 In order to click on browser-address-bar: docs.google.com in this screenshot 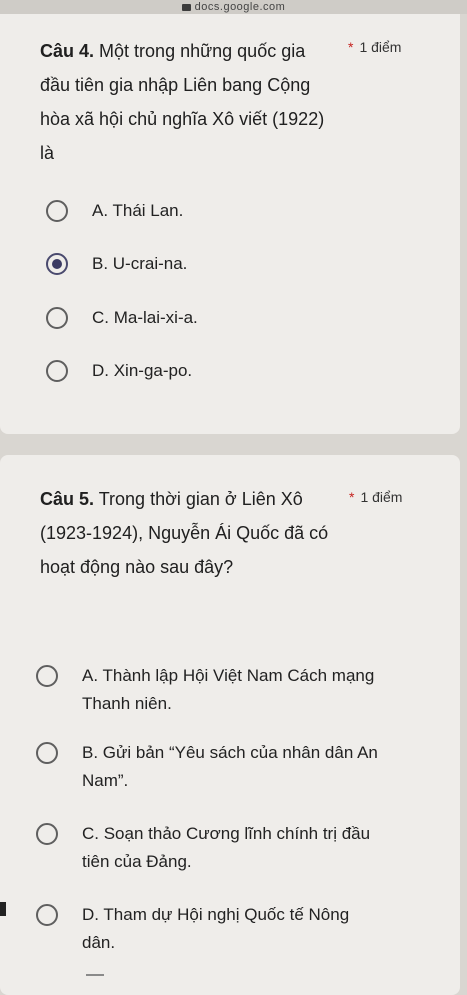, I will do `click(233, 7)`.